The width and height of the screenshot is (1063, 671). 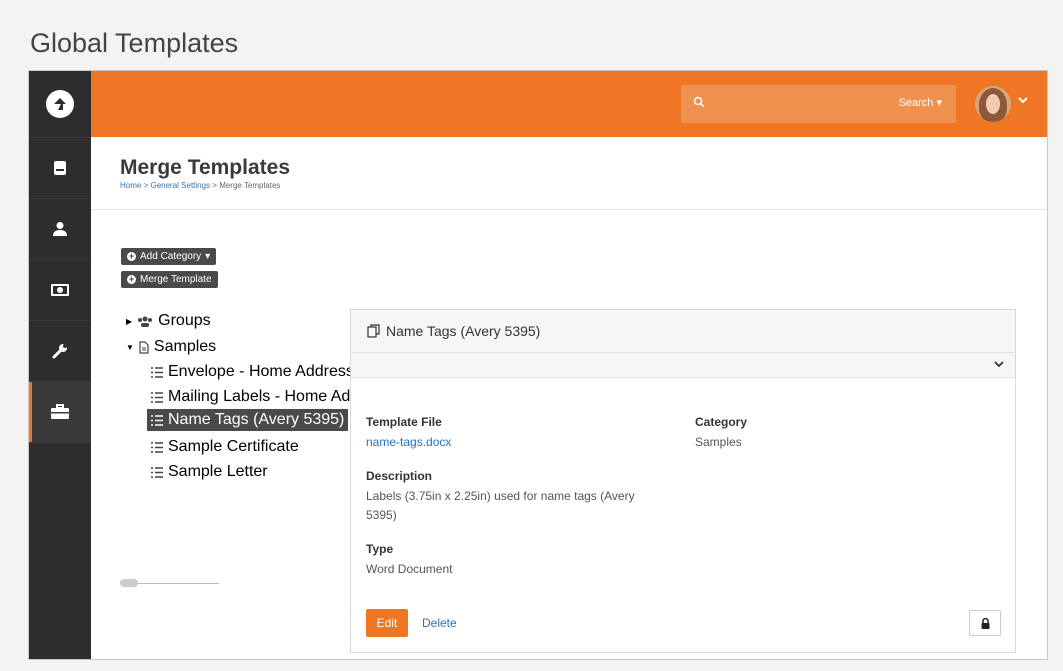 What do you see at coordinates (256, 419) in the screenshot?
I see `tree-item-label: Name Tags (Avery 5395)` at bounding box center [256, 419].